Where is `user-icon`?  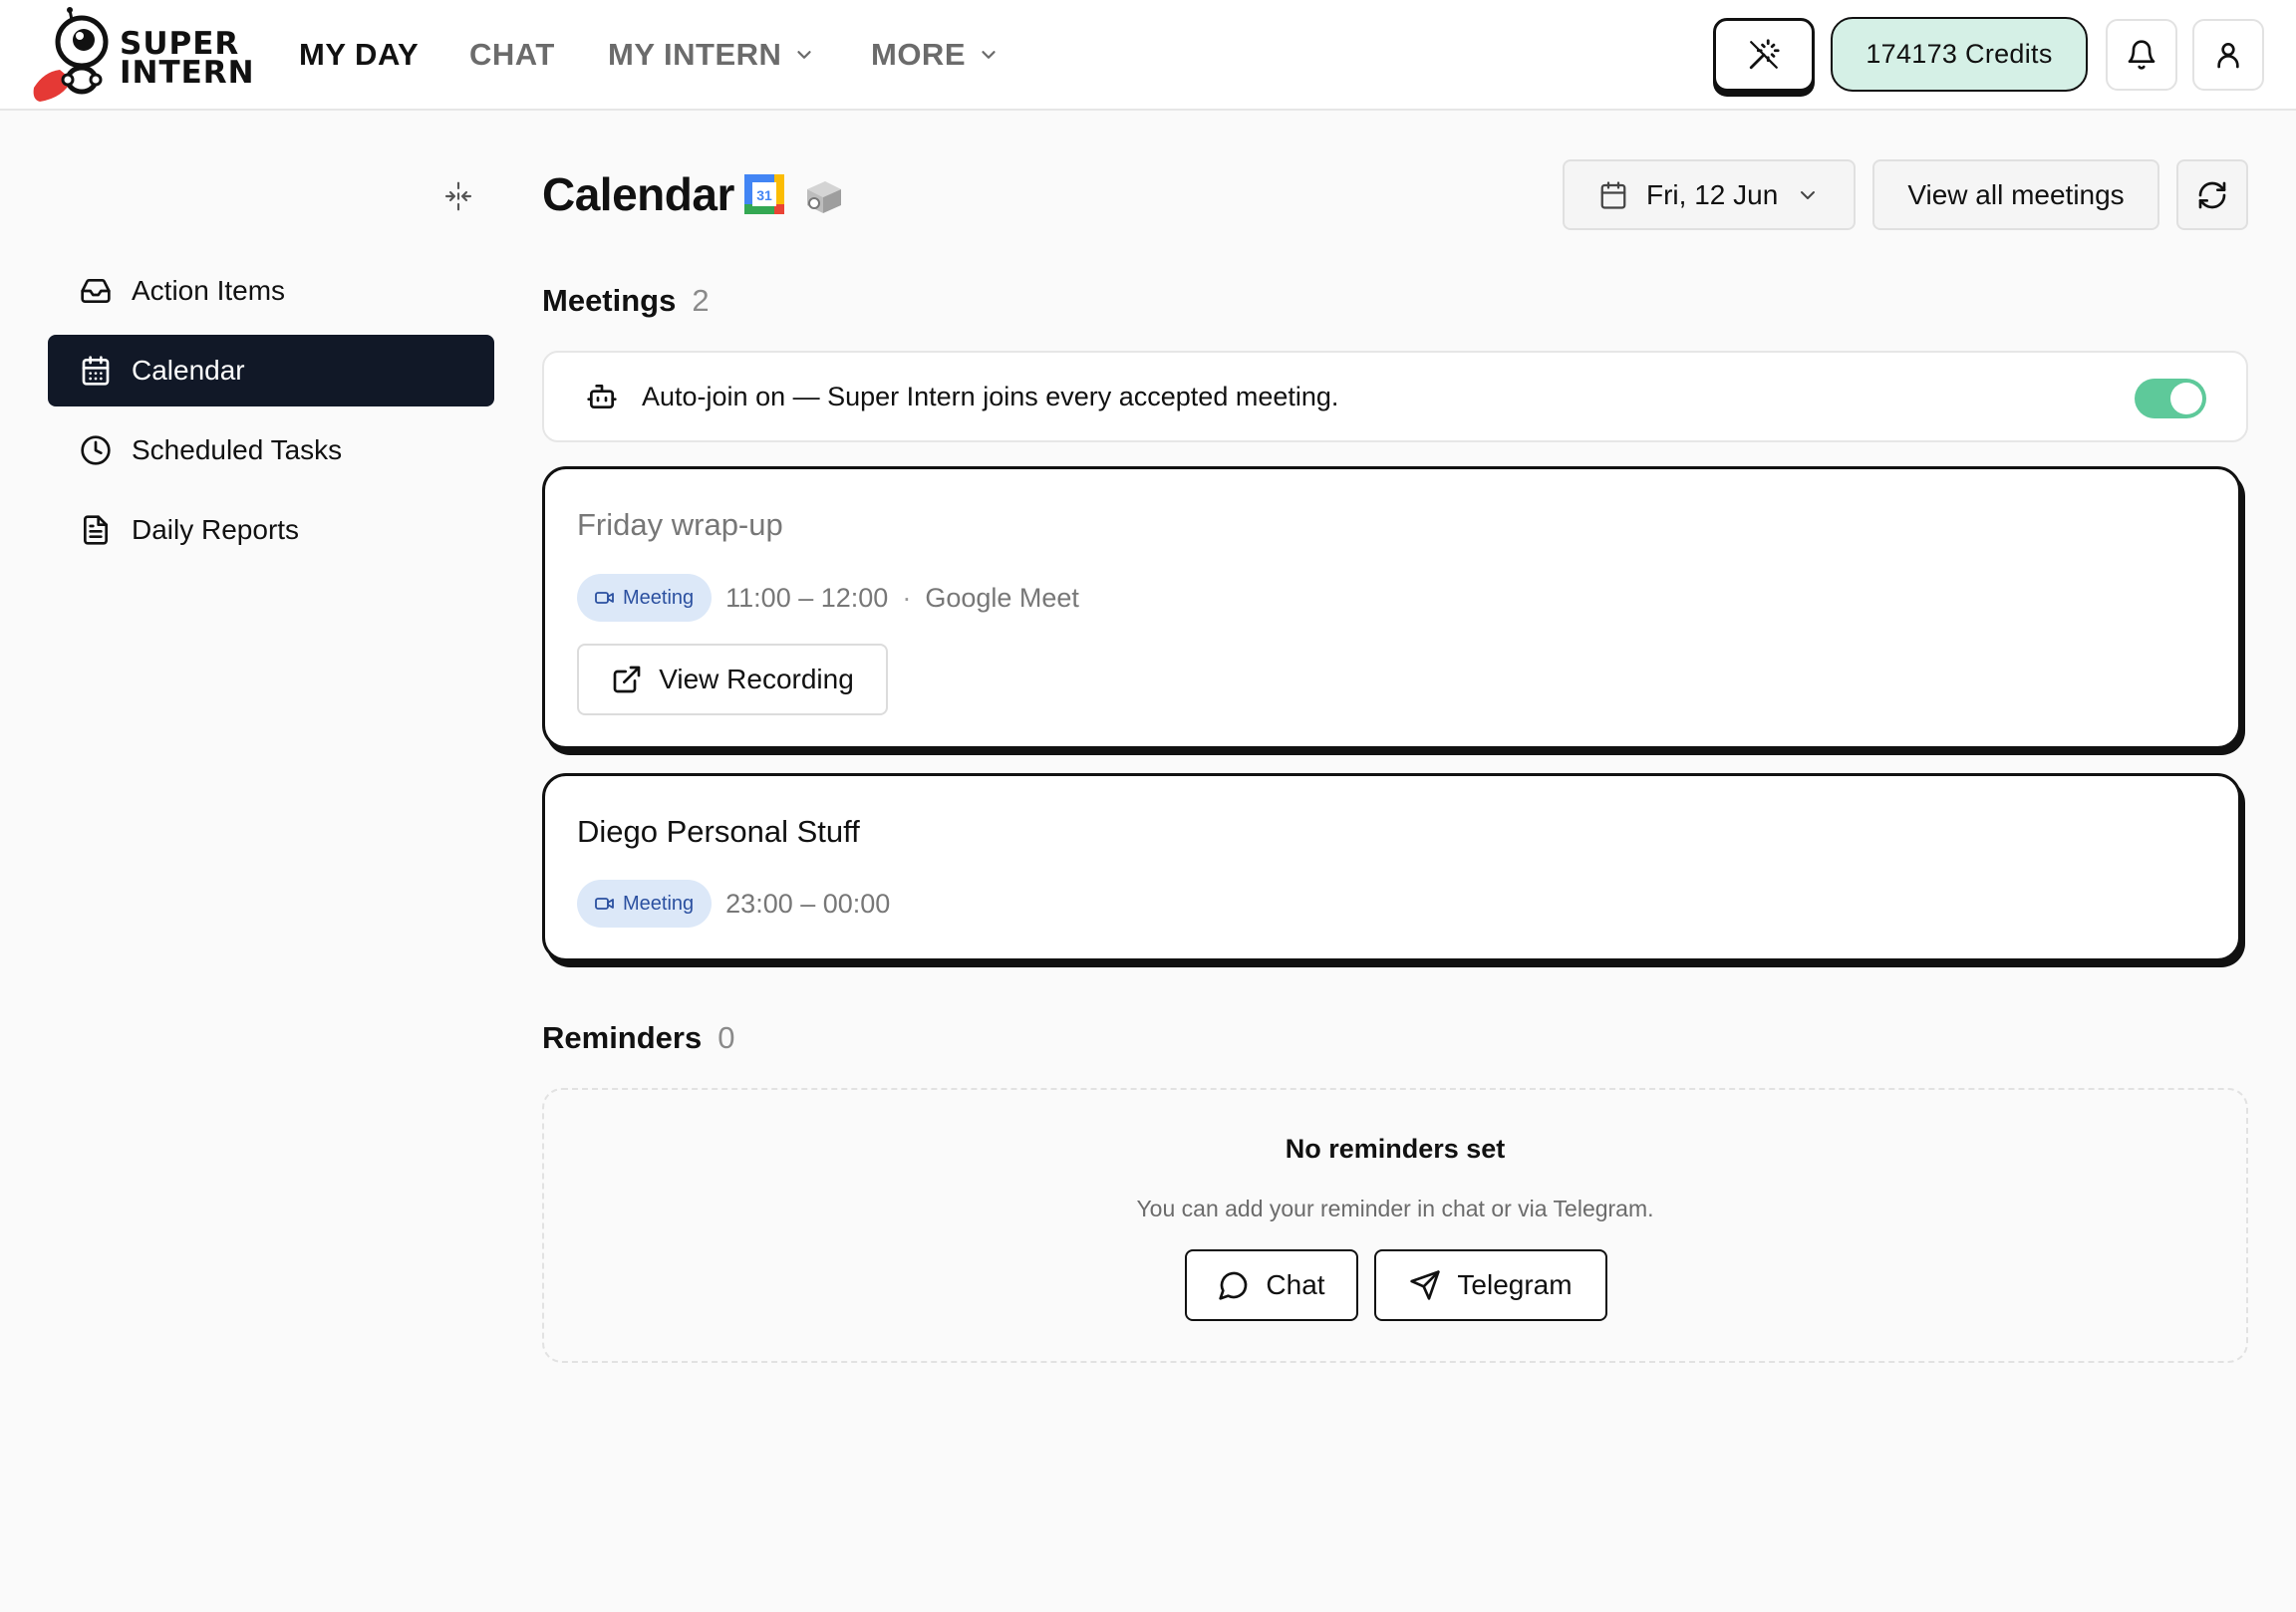 user-icon is located at coordinates (2228, 56).